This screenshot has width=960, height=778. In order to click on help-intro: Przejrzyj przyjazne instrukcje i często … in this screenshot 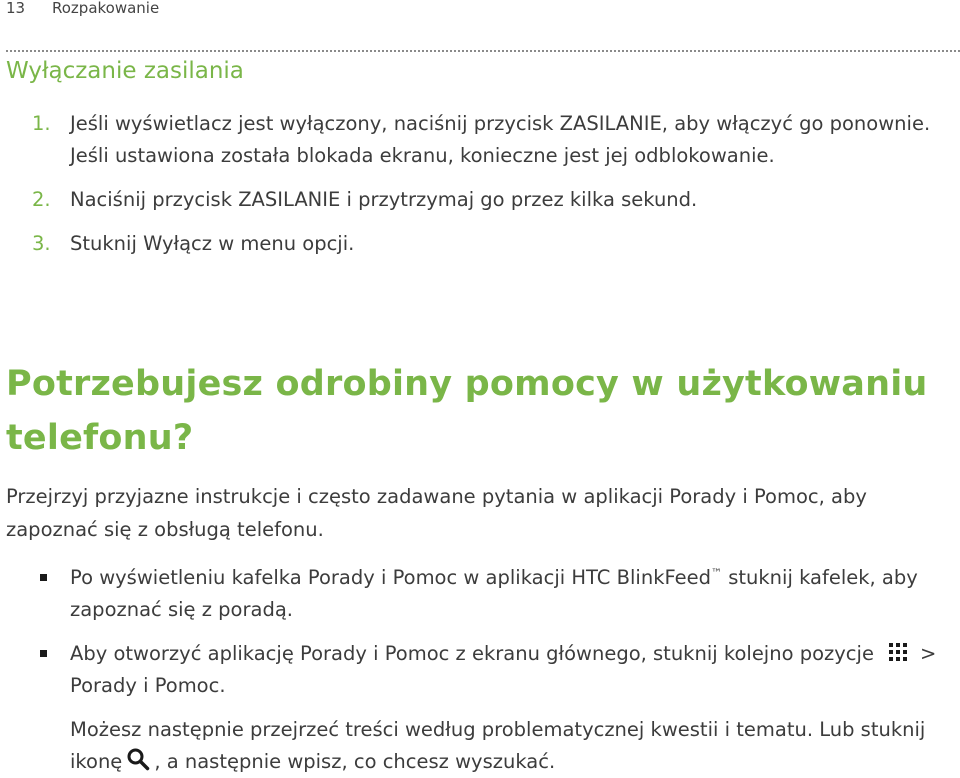, I will do `click(436, 513)`.